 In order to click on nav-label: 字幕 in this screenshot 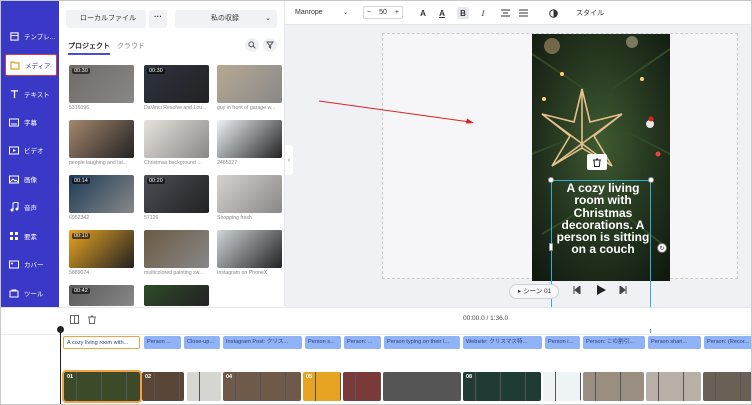, I will do `click(30, 123)`.